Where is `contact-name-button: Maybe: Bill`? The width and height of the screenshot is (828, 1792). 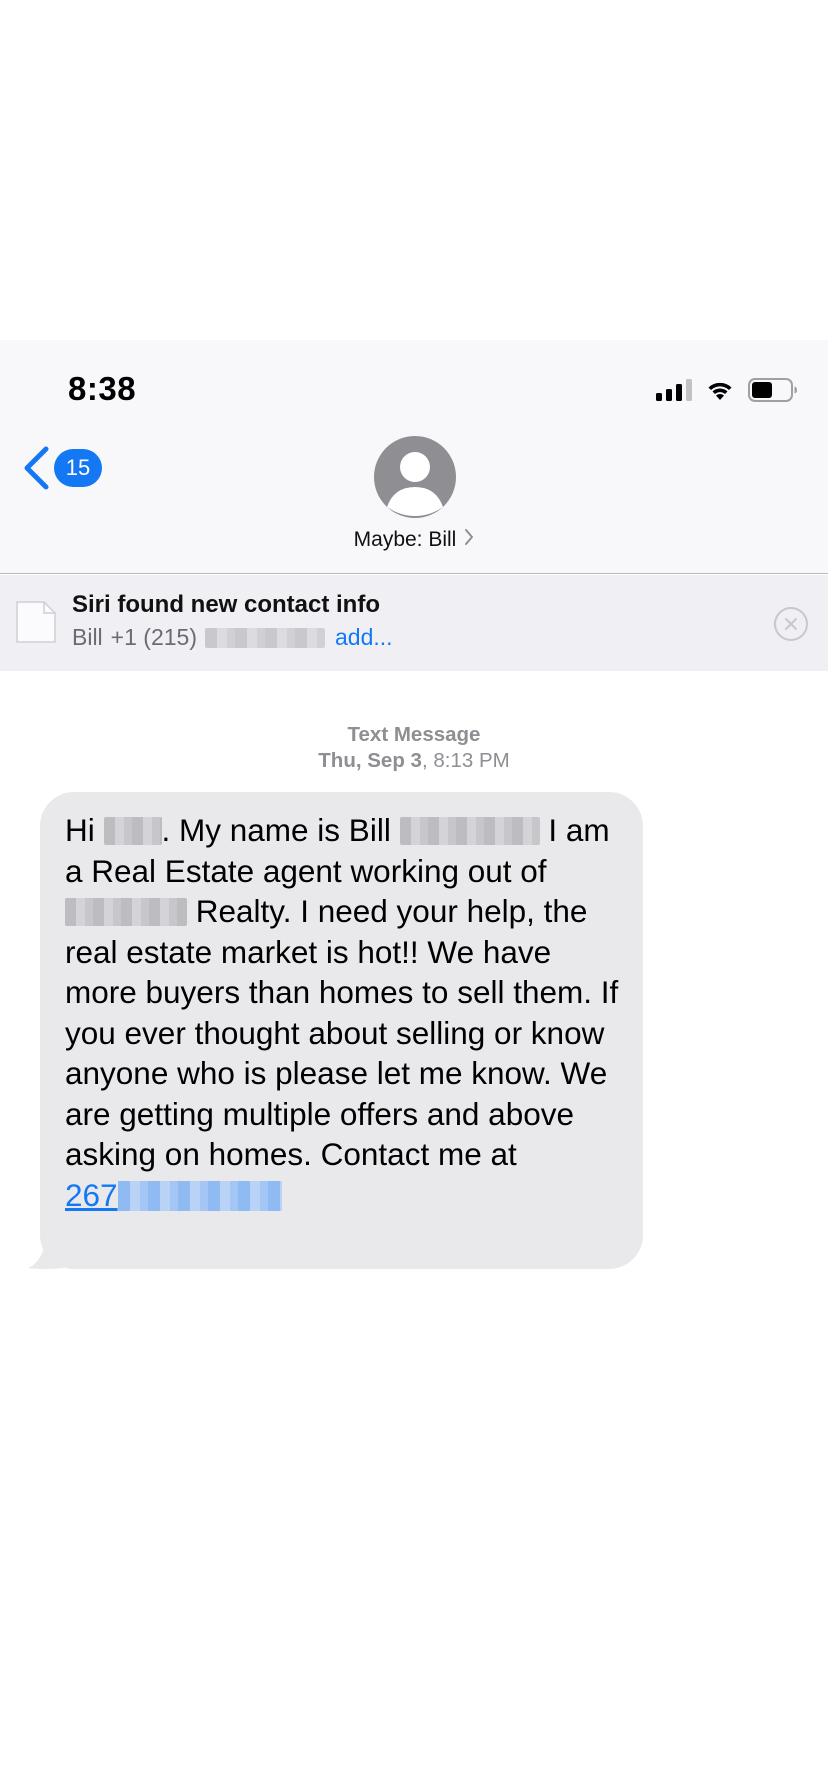
contact-name-button: Maybe: Bill is located at coordinates (414, 540).